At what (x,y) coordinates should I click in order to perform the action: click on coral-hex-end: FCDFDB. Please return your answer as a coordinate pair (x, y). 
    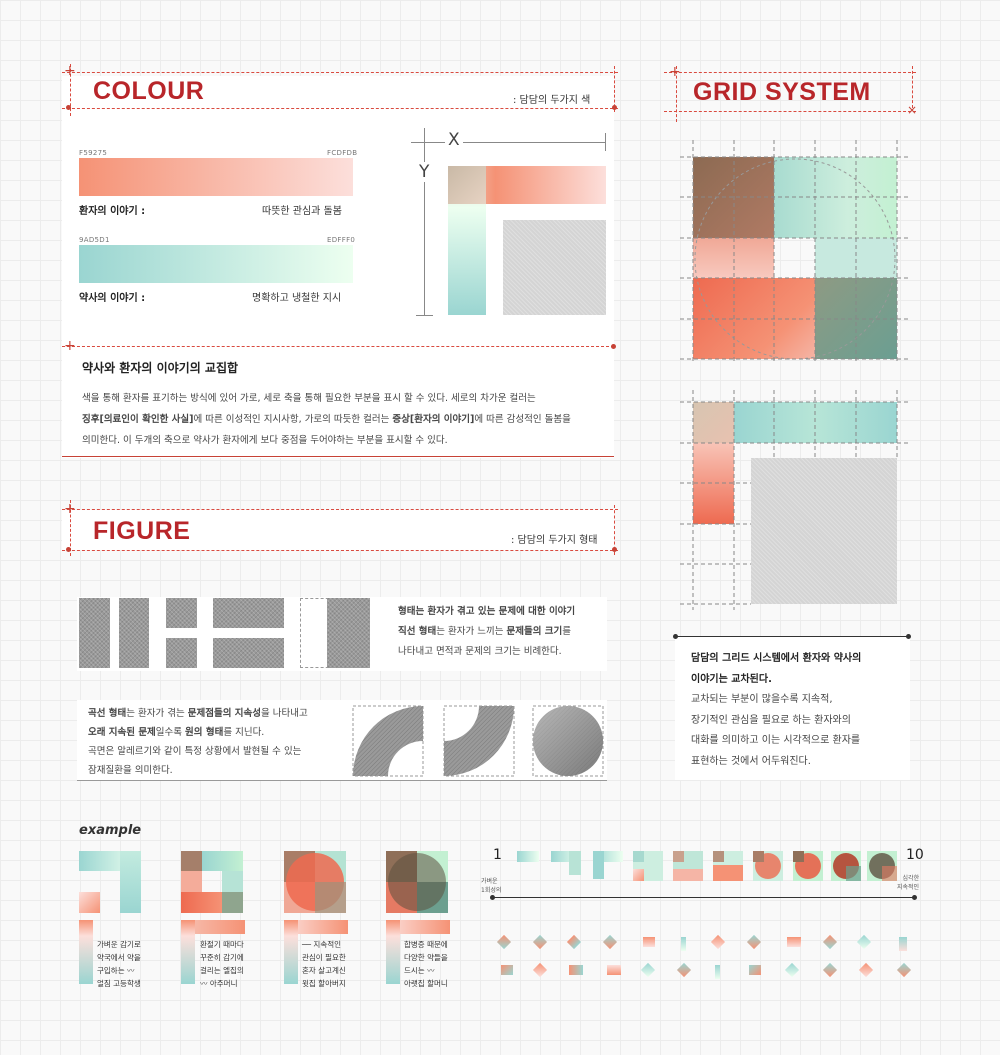
    Looking at the image, I should click on (342, 153).